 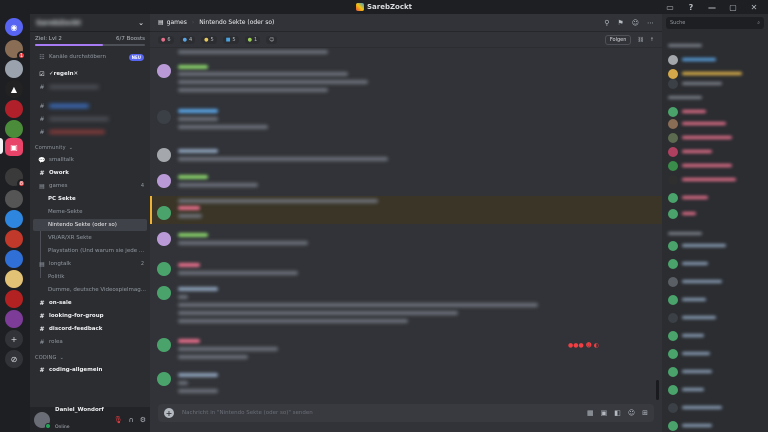 I want to click on parent-channel-link: games, so click(x=177, y=22).